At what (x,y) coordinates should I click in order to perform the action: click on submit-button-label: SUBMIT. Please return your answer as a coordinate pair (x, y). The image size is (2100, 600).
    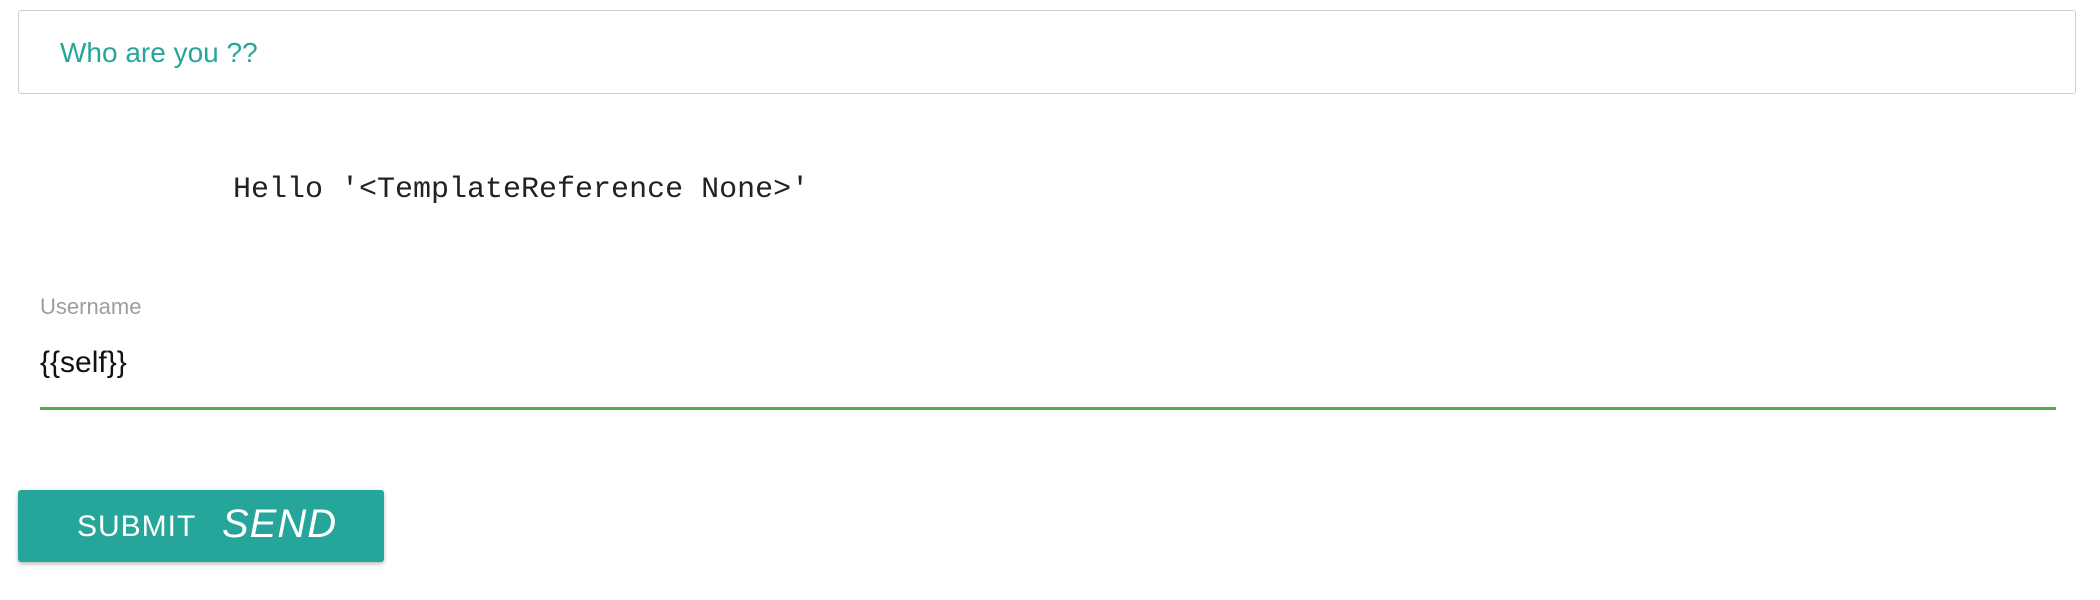
    Looking at the image, I should click on (137, 526).